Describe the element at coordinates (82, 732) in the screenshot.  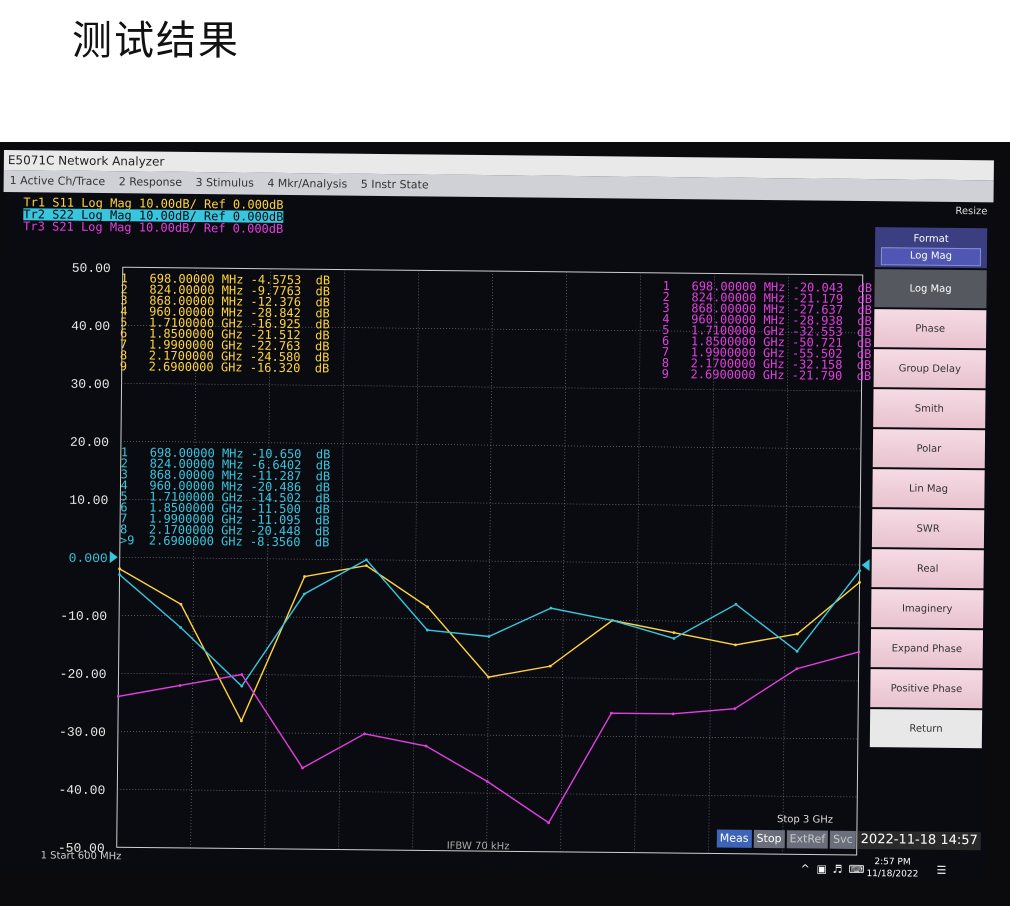
I see `y-tick-label: -30.00` at that location.